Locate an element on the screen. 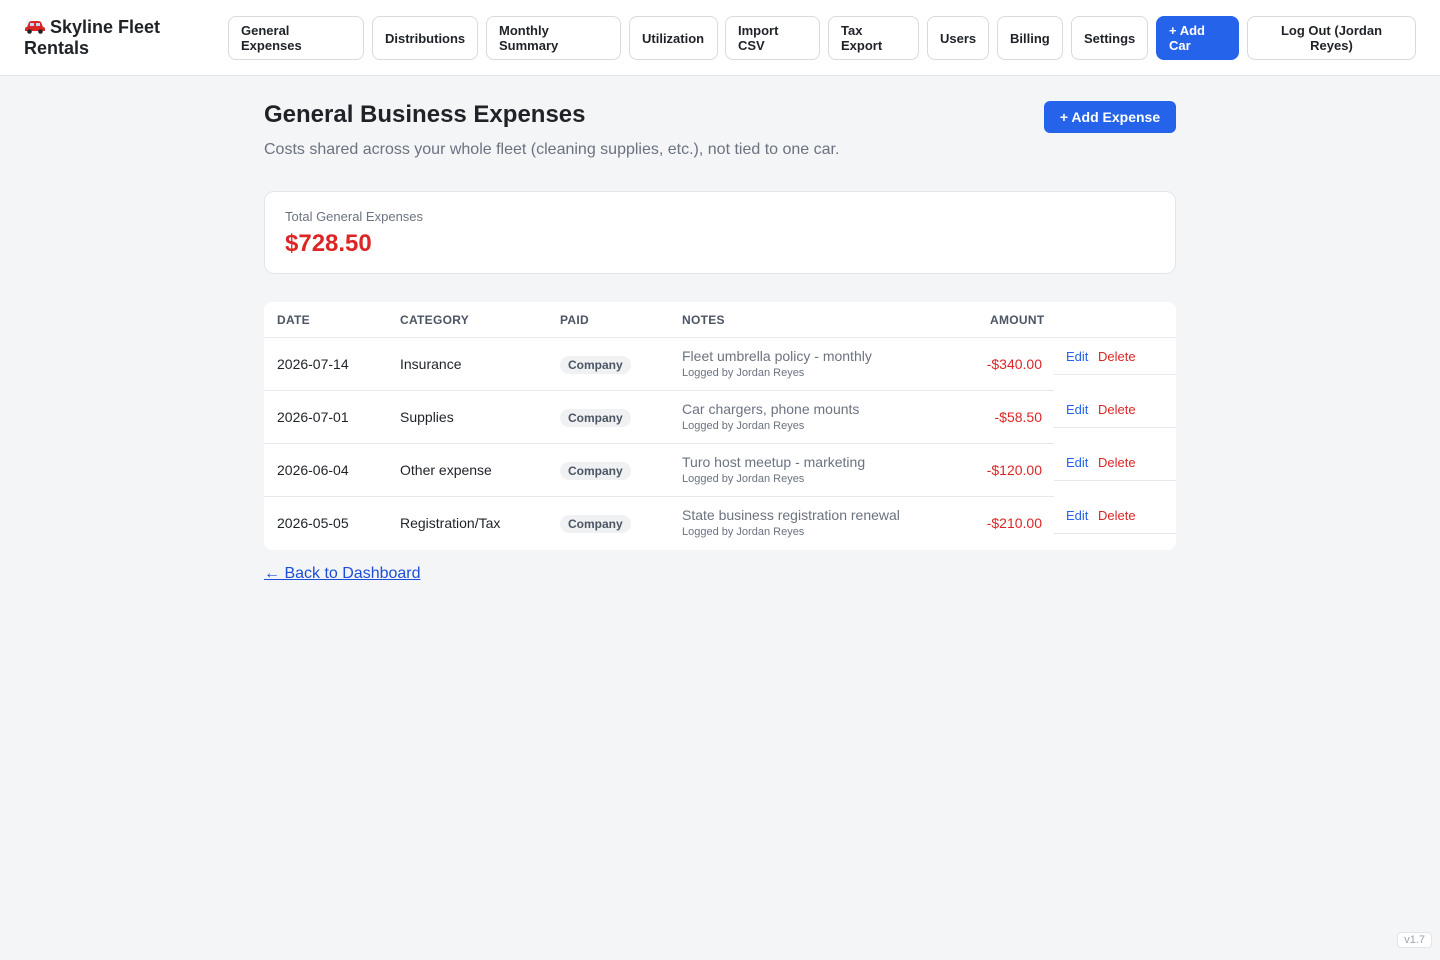  row-amount: -$120.00 is located at coordinates (1014, 470).